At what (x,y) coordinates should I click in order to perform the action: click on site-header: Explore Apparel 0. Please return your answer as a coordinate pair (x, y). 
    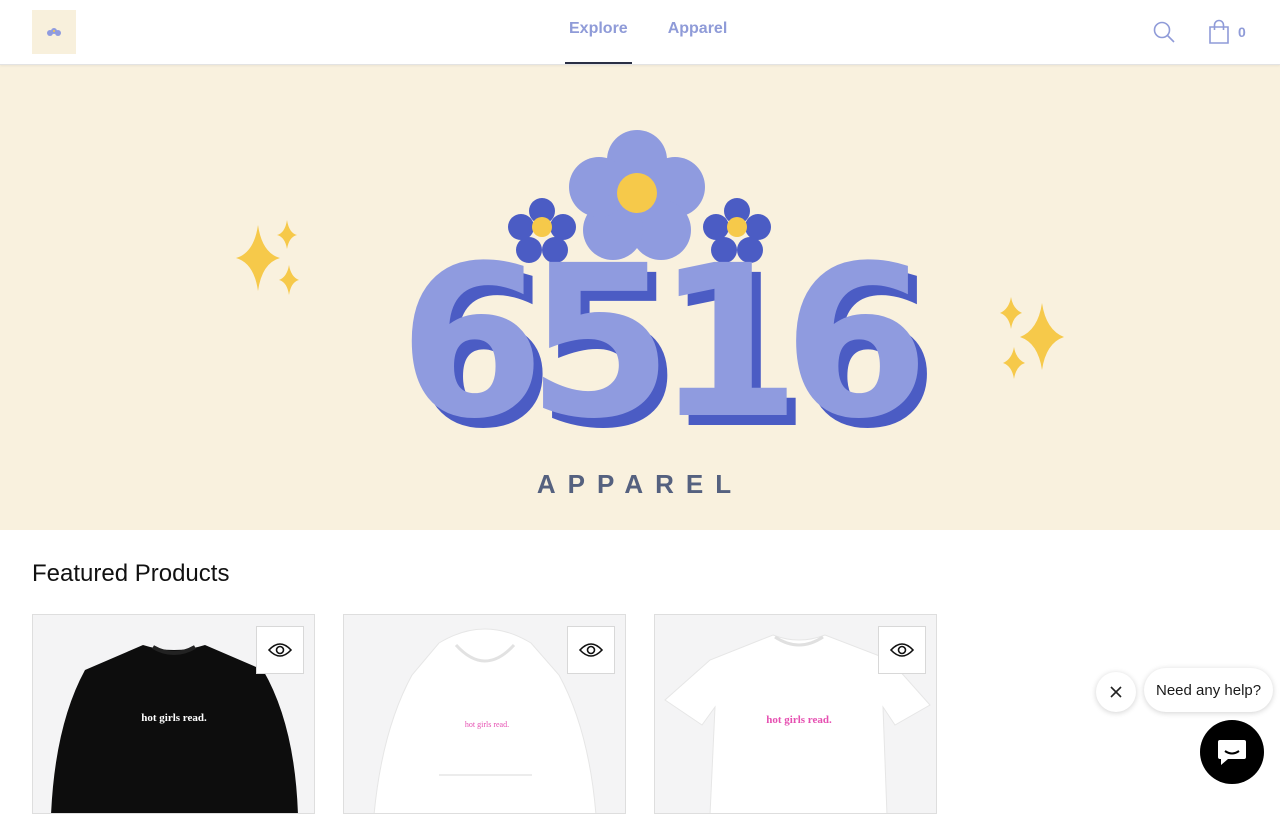
    Looking at the image, I should click on (640, 32).